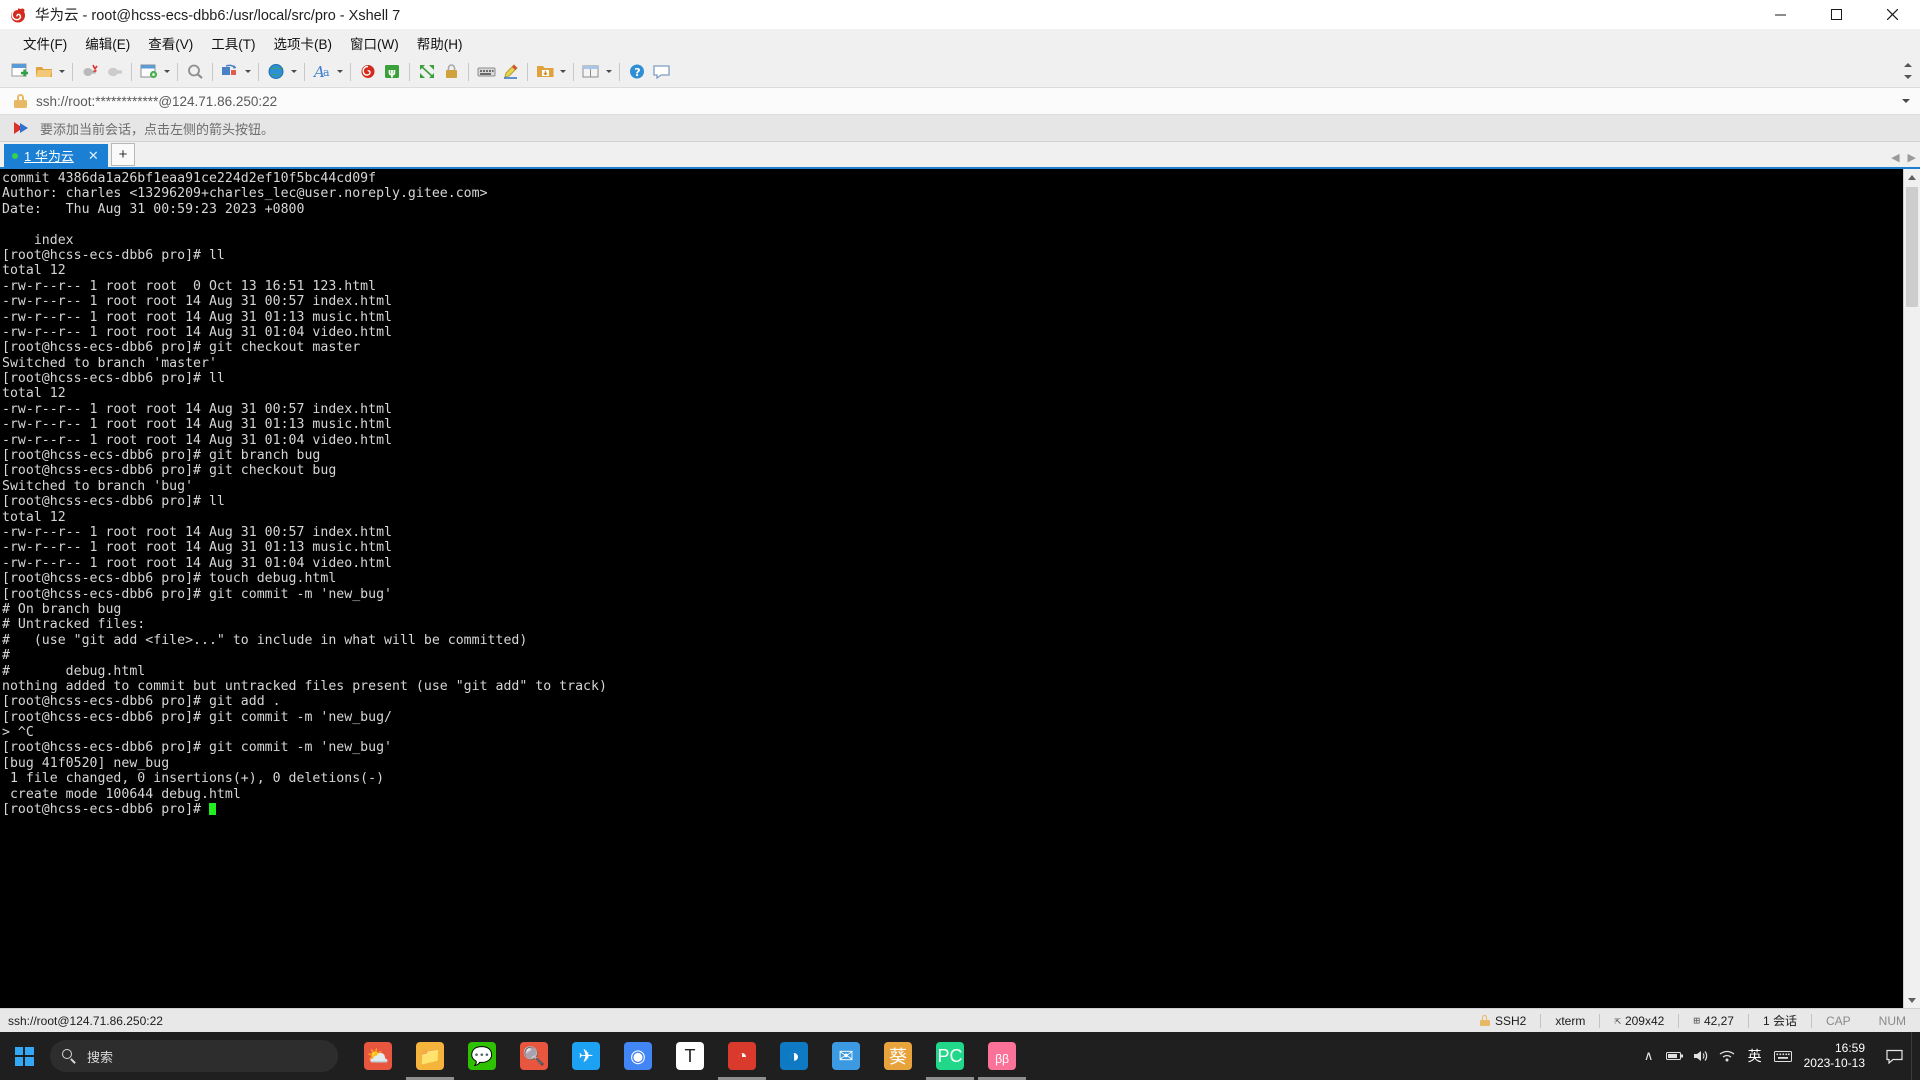  What do you see at coordinates (90, 71) in the screenshot?
I see `disconnect-icon` at bounding box center [90, 71].